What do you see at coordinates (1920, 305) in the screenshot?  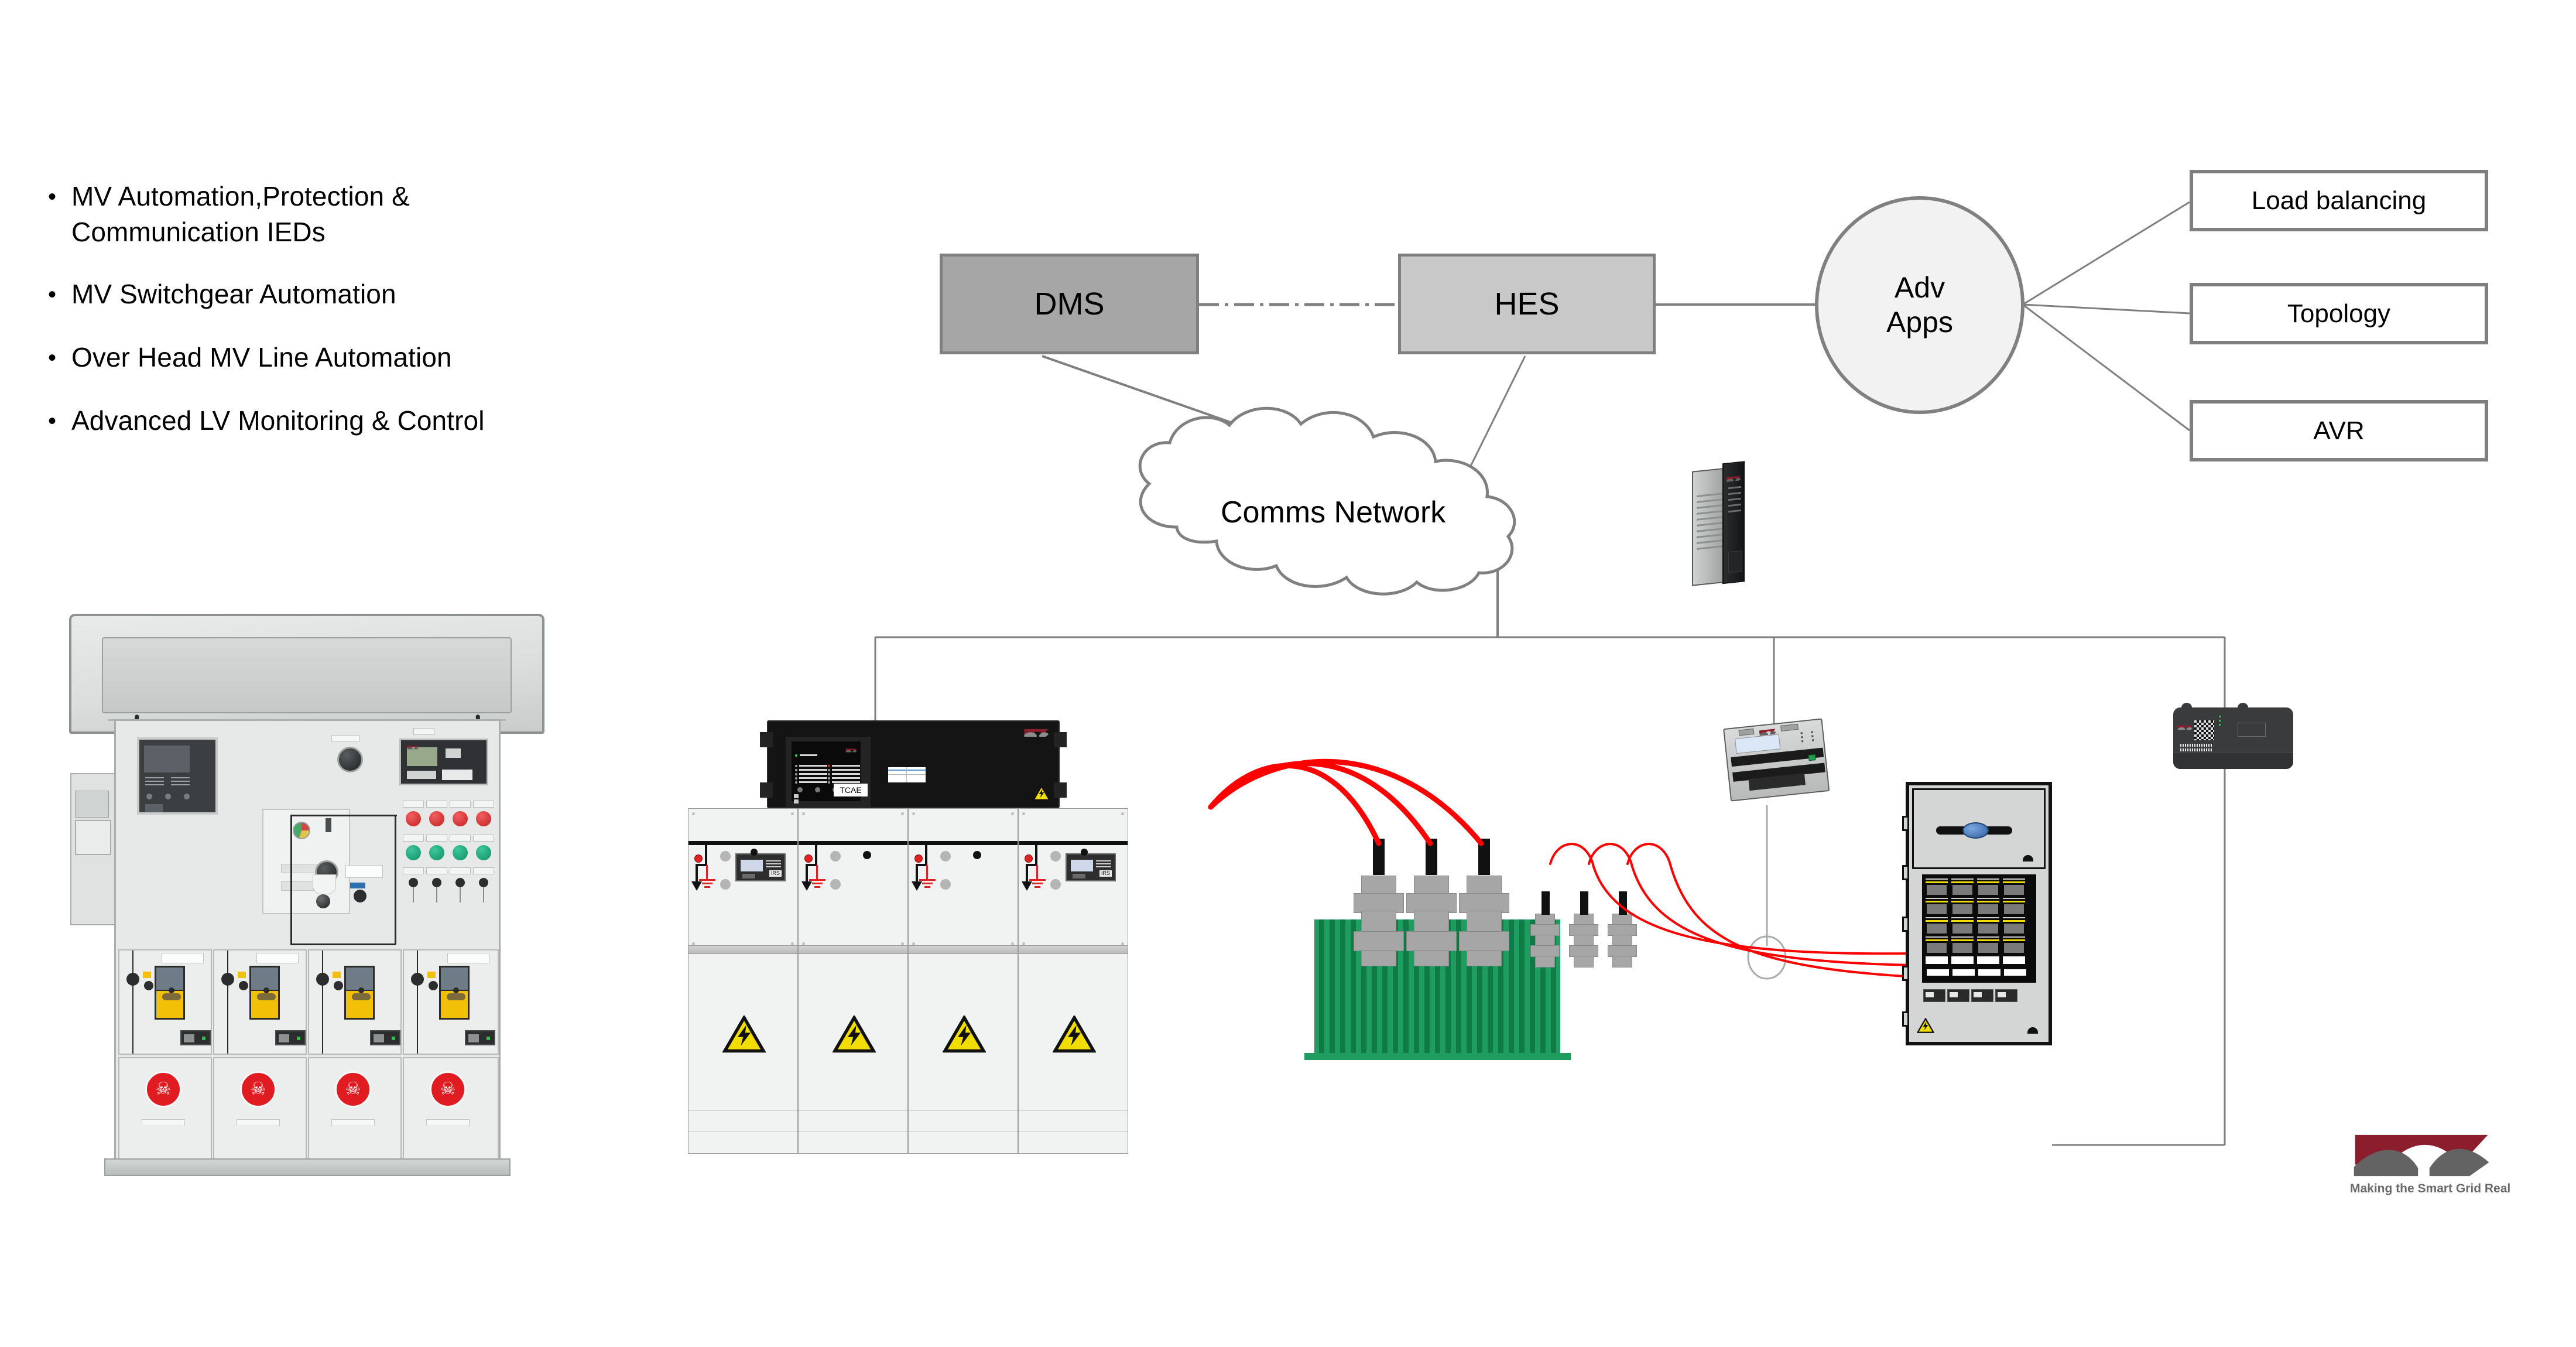 I see `adv-apps-node: Adv Apps` at bounding box center [1920, 305].